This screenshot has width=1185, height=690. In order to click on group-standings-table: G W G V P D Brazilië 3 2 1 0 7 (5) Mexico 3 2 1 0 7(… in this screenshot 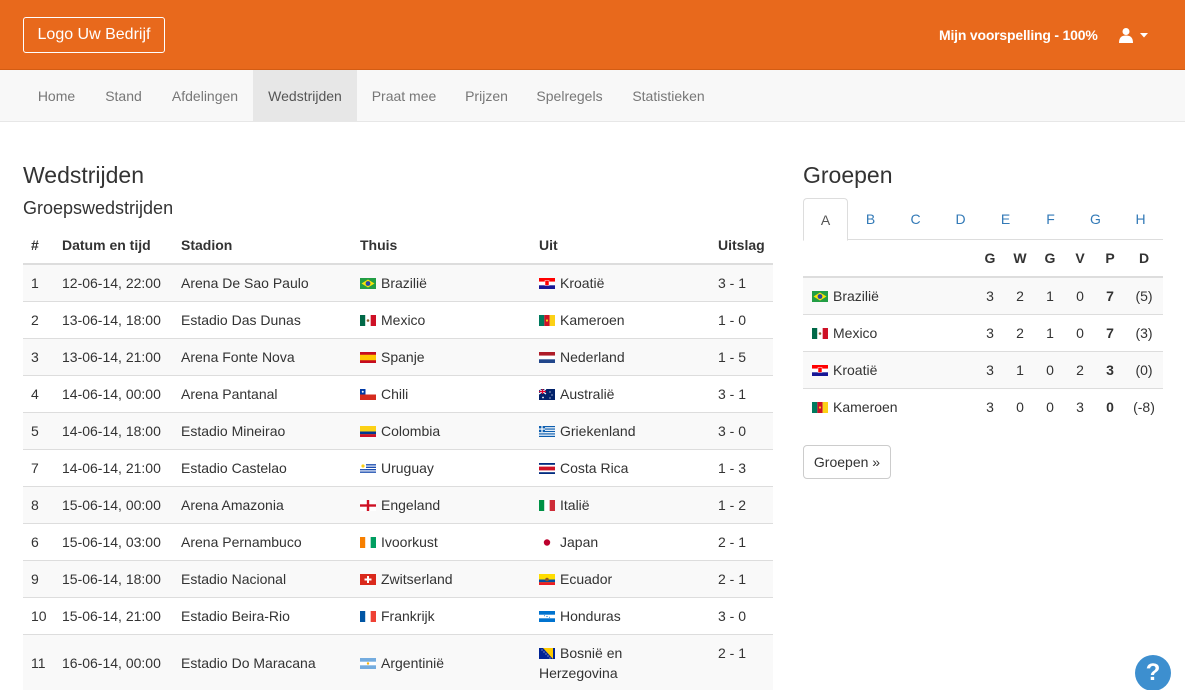, I will do `click(983, 332)`.